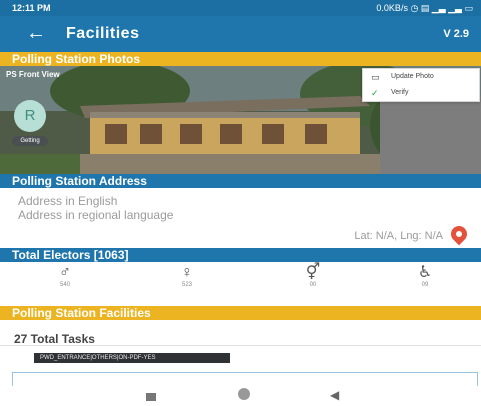  I want to click on verify-label: Verify, so click(400, 92).